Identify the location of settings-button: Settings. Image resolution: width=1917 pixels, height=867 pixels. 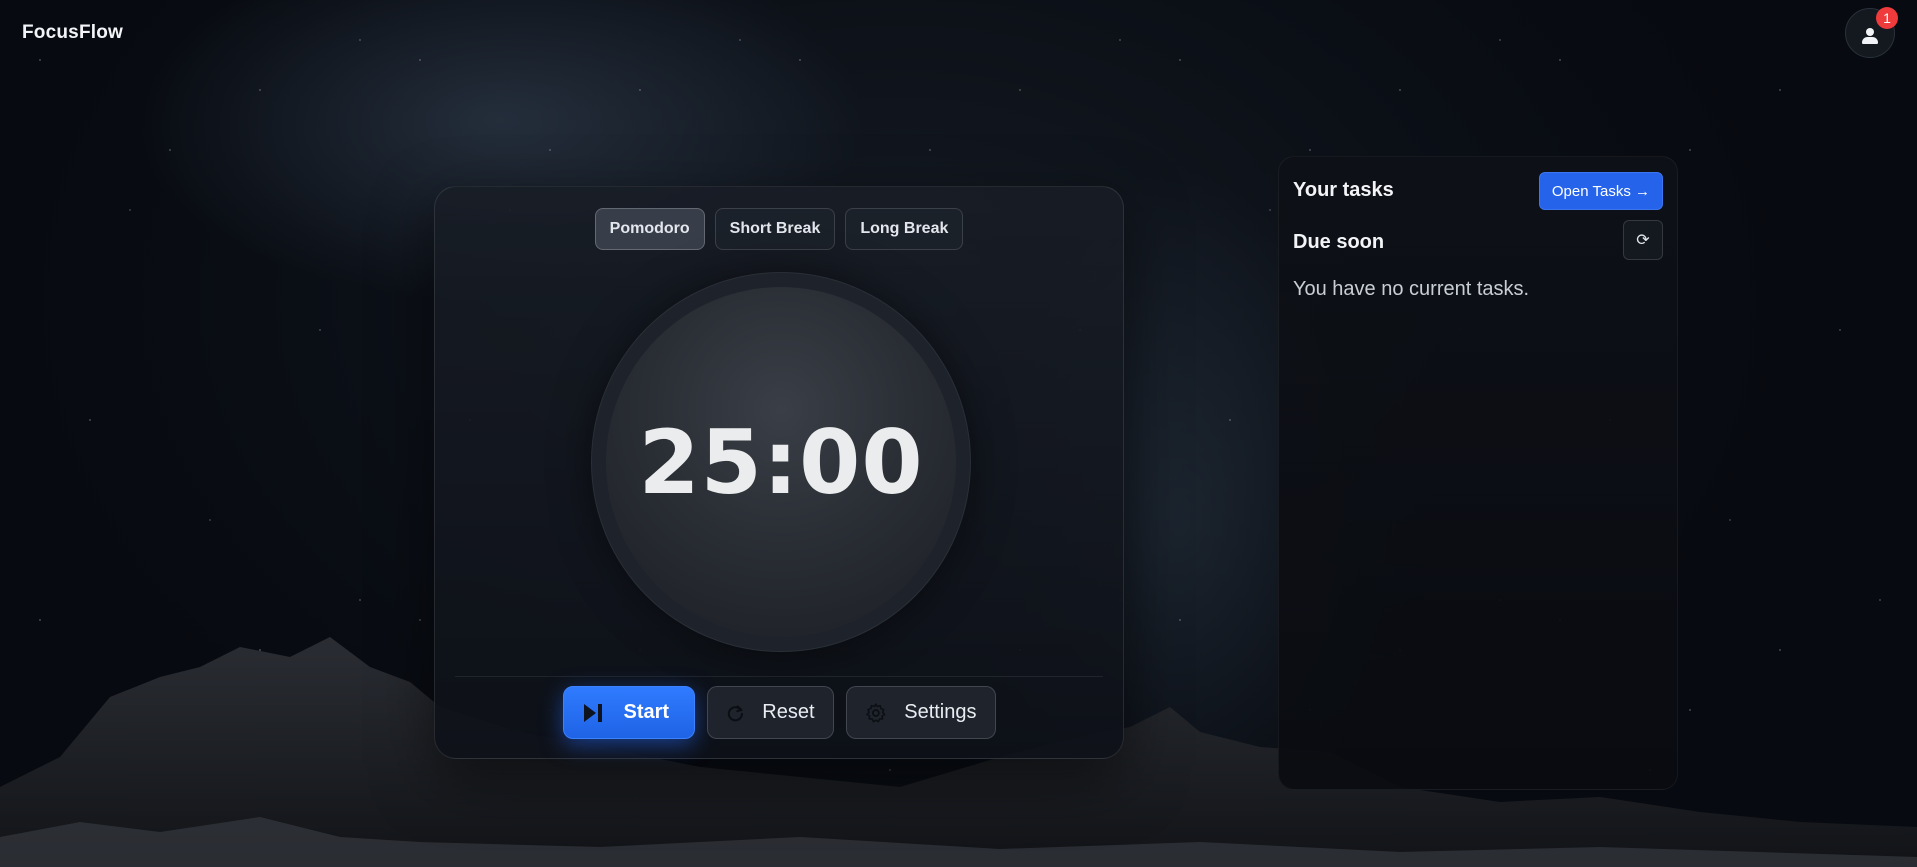
(920, 712).